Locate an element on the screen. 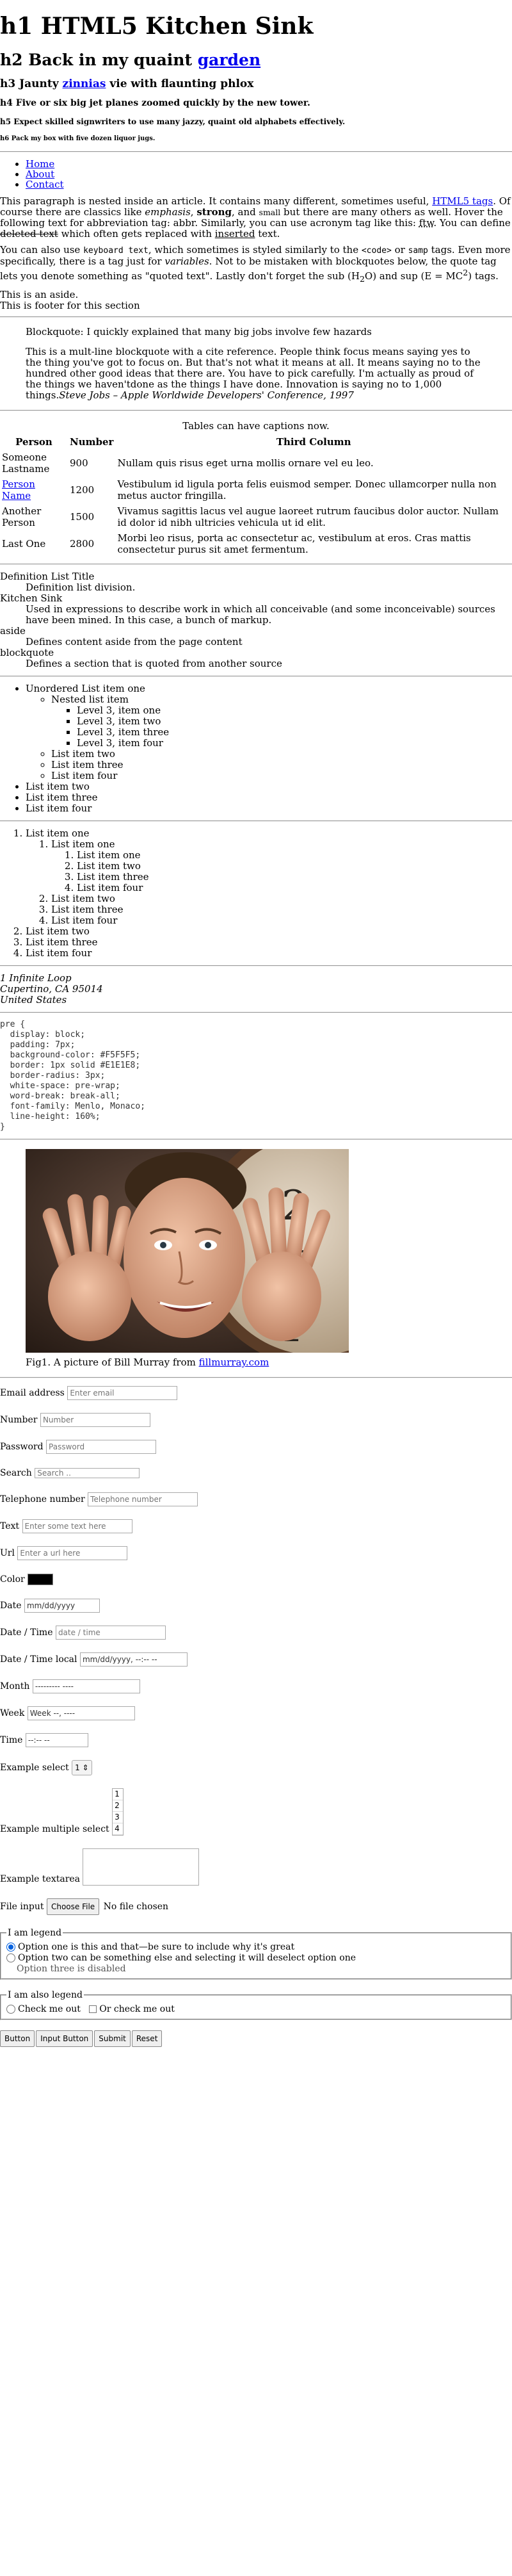 This screenshot has height=2576, width=512. example-multiple-select: 1 2 3 4 is located at coordinates (118, 1812).